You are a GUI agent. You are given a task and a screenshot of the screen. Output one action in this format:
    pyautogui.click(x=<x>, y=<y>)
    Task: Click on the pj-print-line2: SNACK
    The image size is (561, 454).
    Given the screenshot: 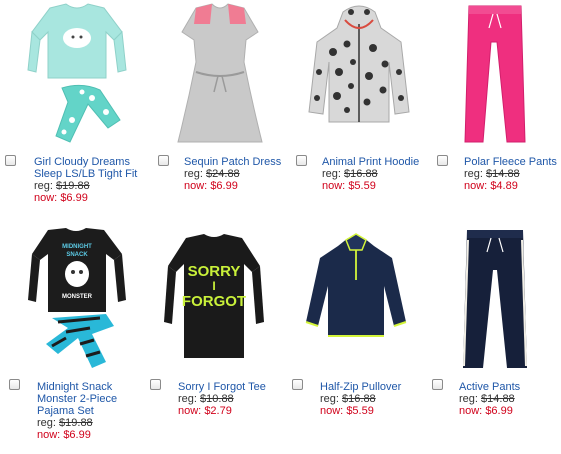 What is the action you would take?
    pyautogui.click(x=77, y=255)
    